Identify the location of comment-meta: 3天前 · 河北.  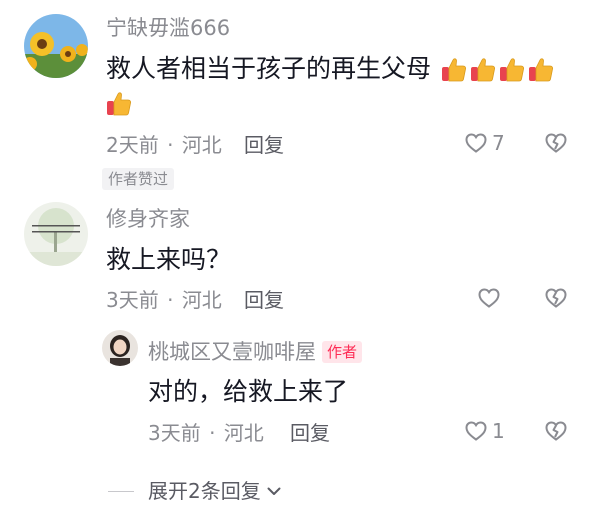
(164, 300).